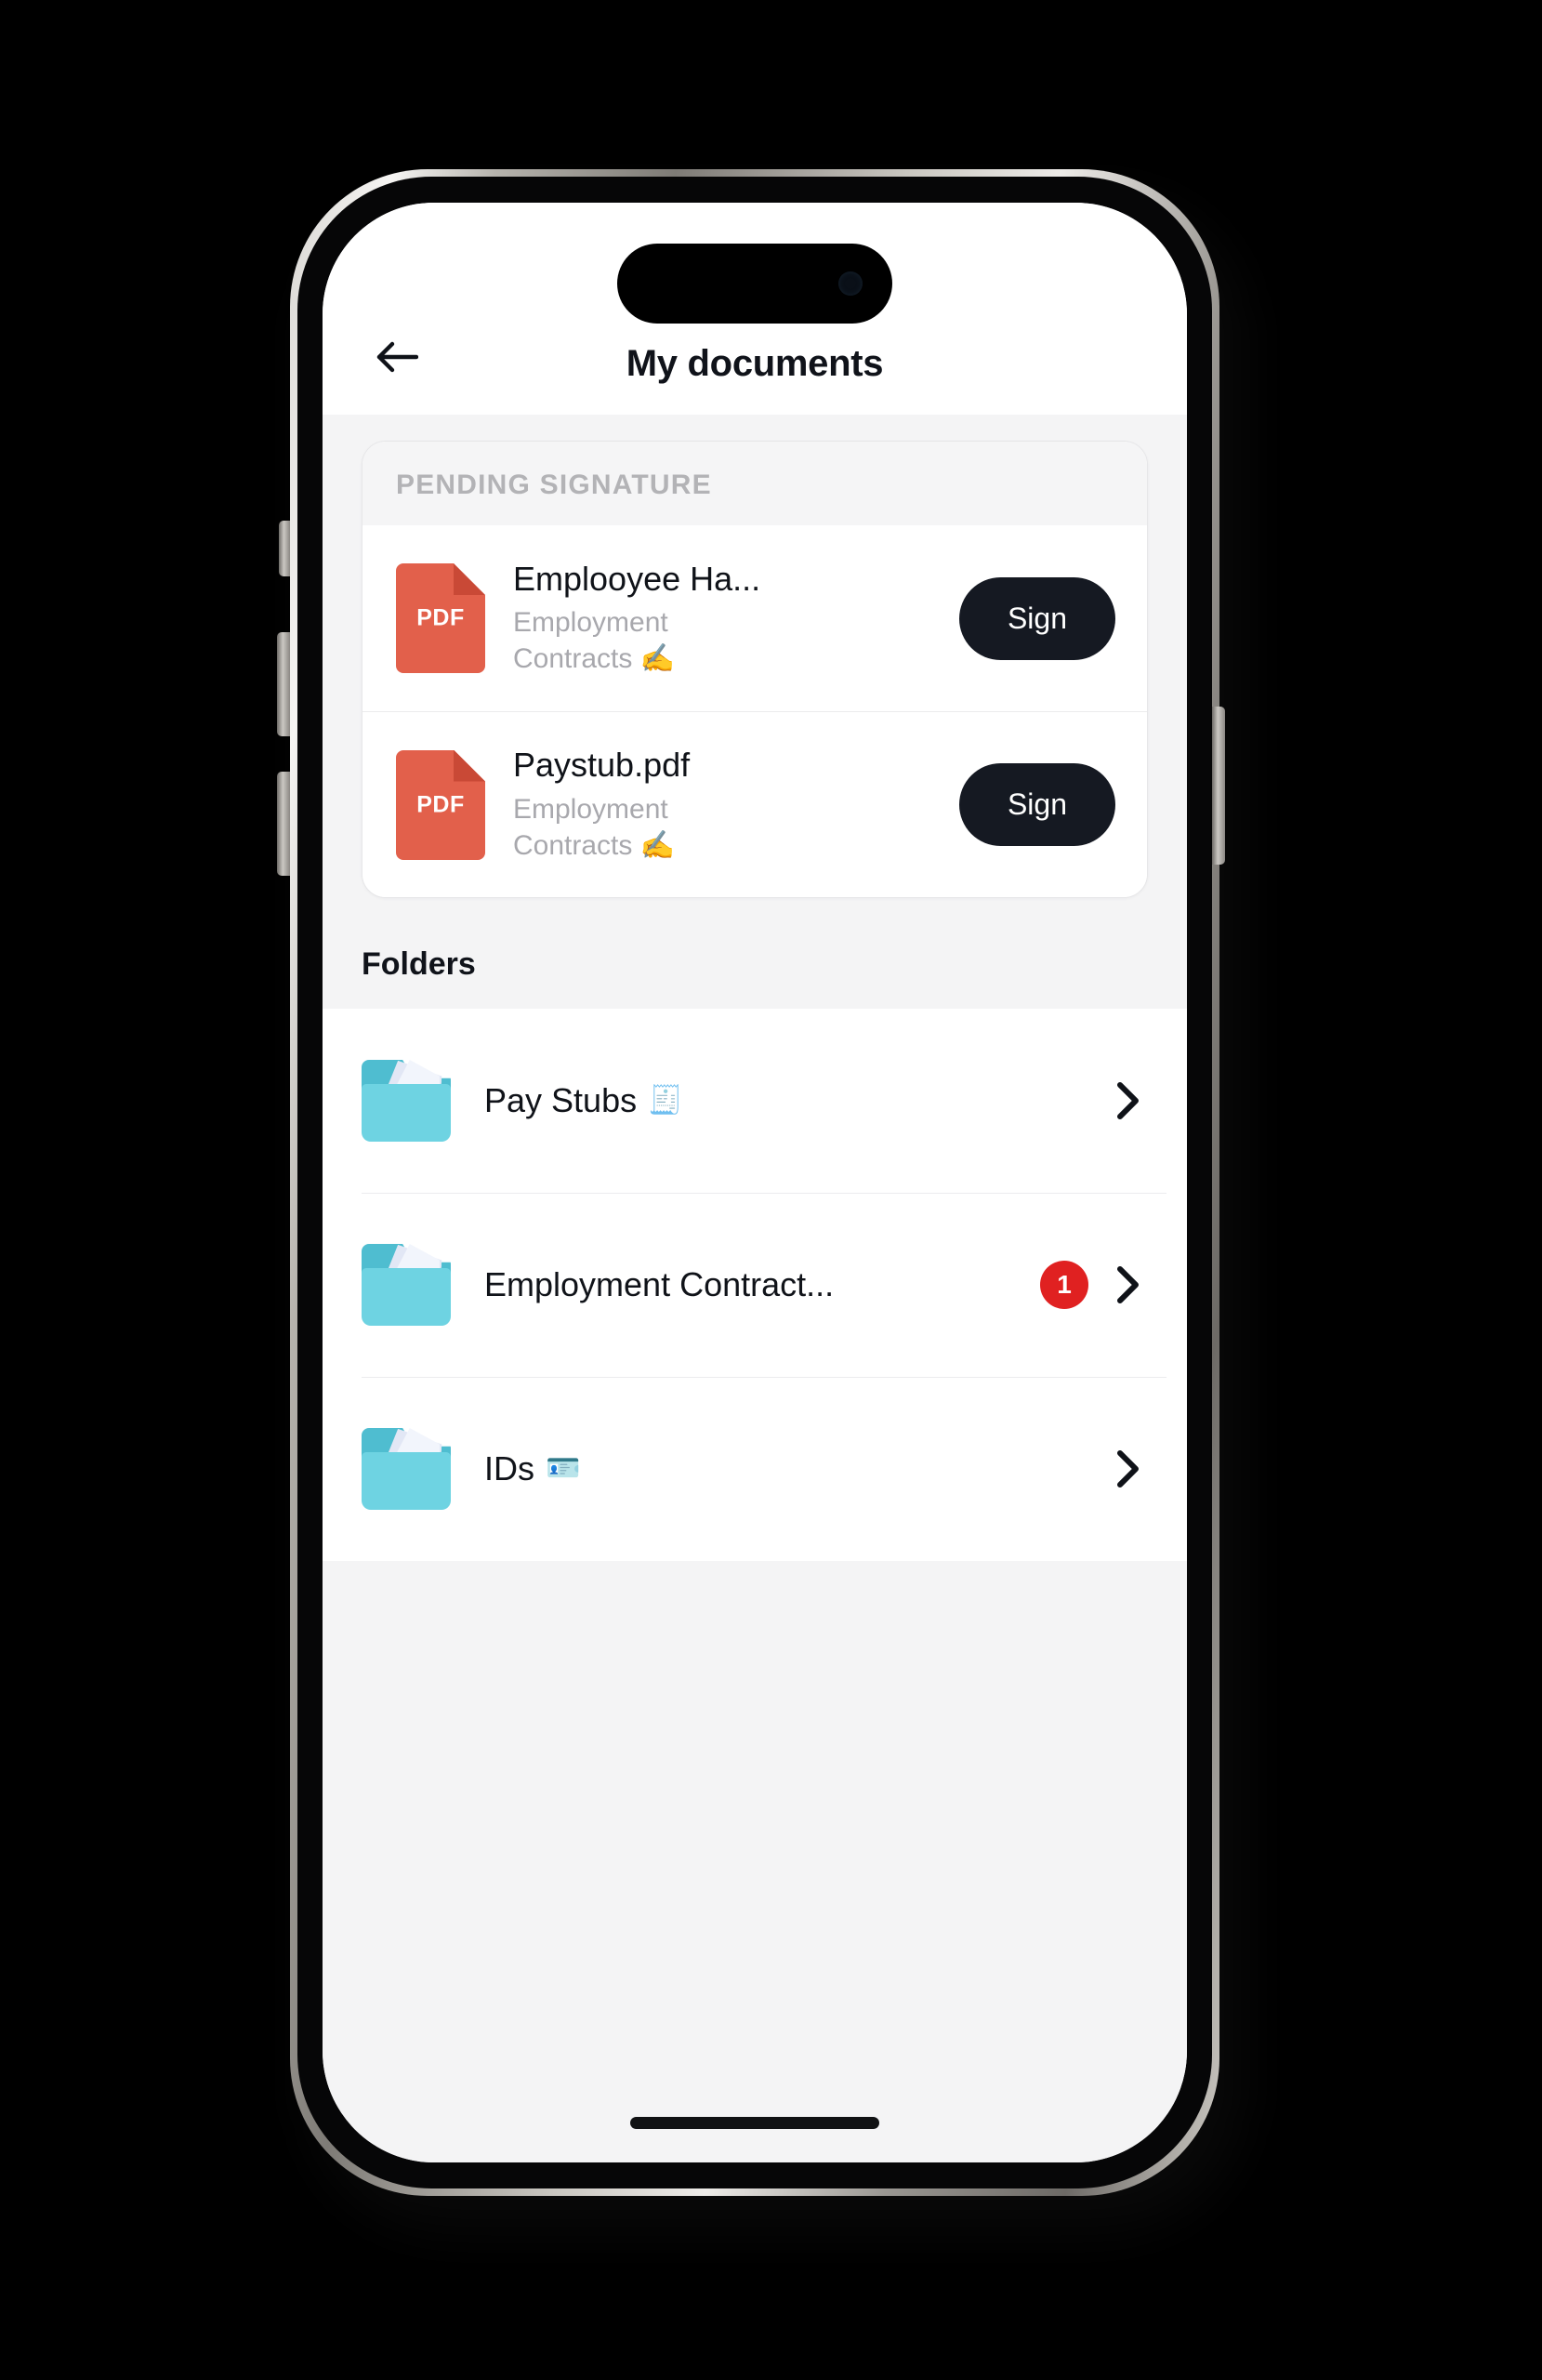 The height and width of the screenshot is (2380, 1542). What do you see at coordinates (736, 618) in the screenshot?
I see `pending-document-meta: Emplooyee Ha... Employment Contracts ✍️` at bounding box center [736, 618].